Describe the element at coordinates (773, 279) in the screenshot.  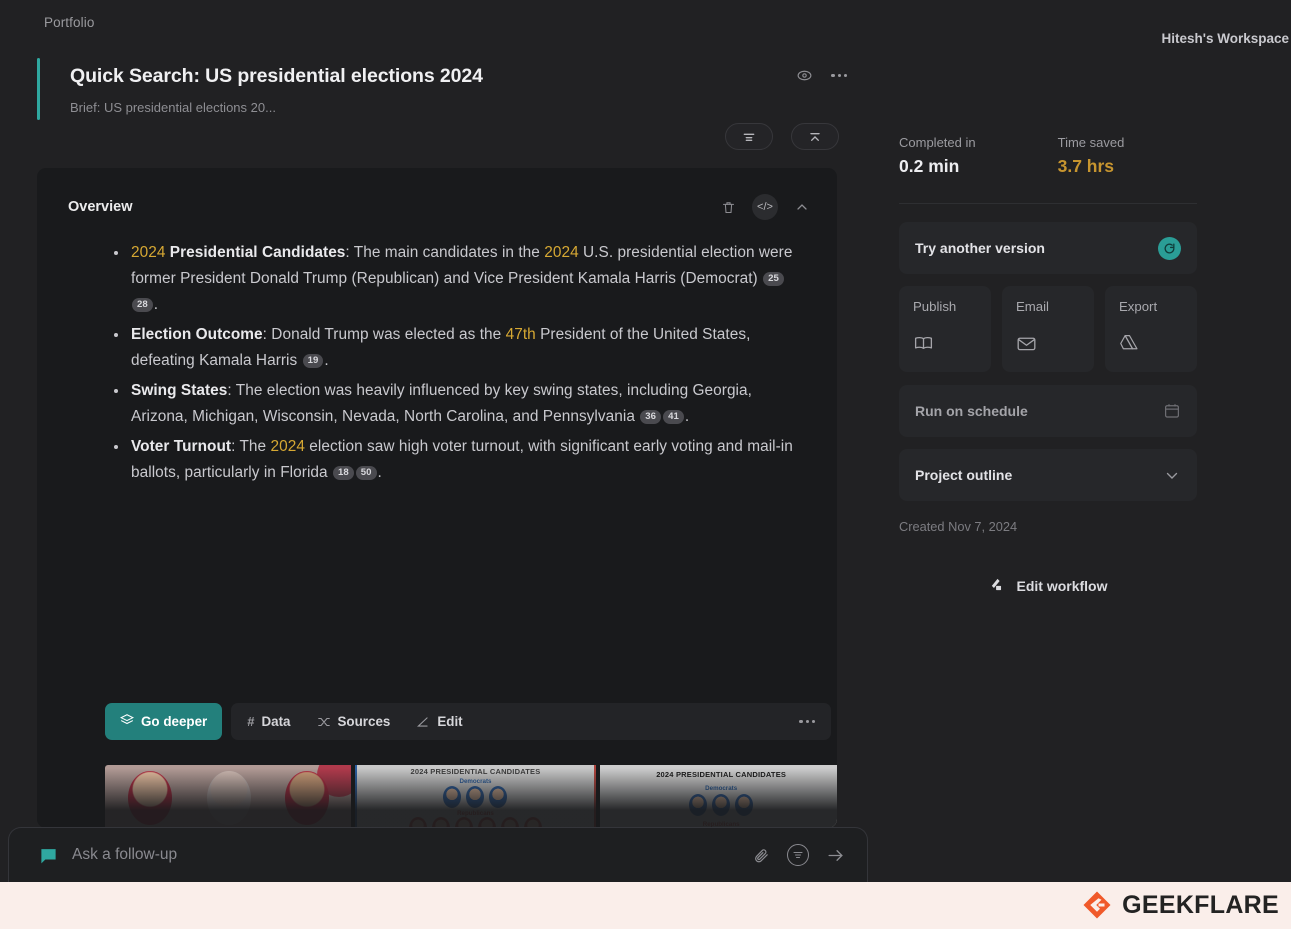
I see `citation-badge: 25` at that location.